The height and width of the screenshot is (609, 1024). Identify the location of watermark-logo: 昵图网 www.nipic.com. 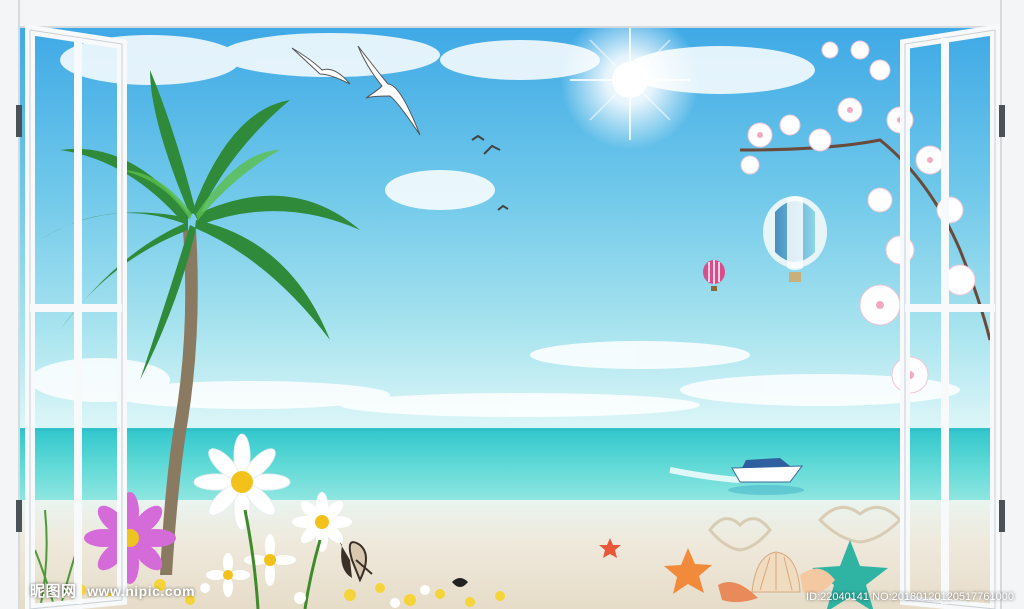
(112, 590).